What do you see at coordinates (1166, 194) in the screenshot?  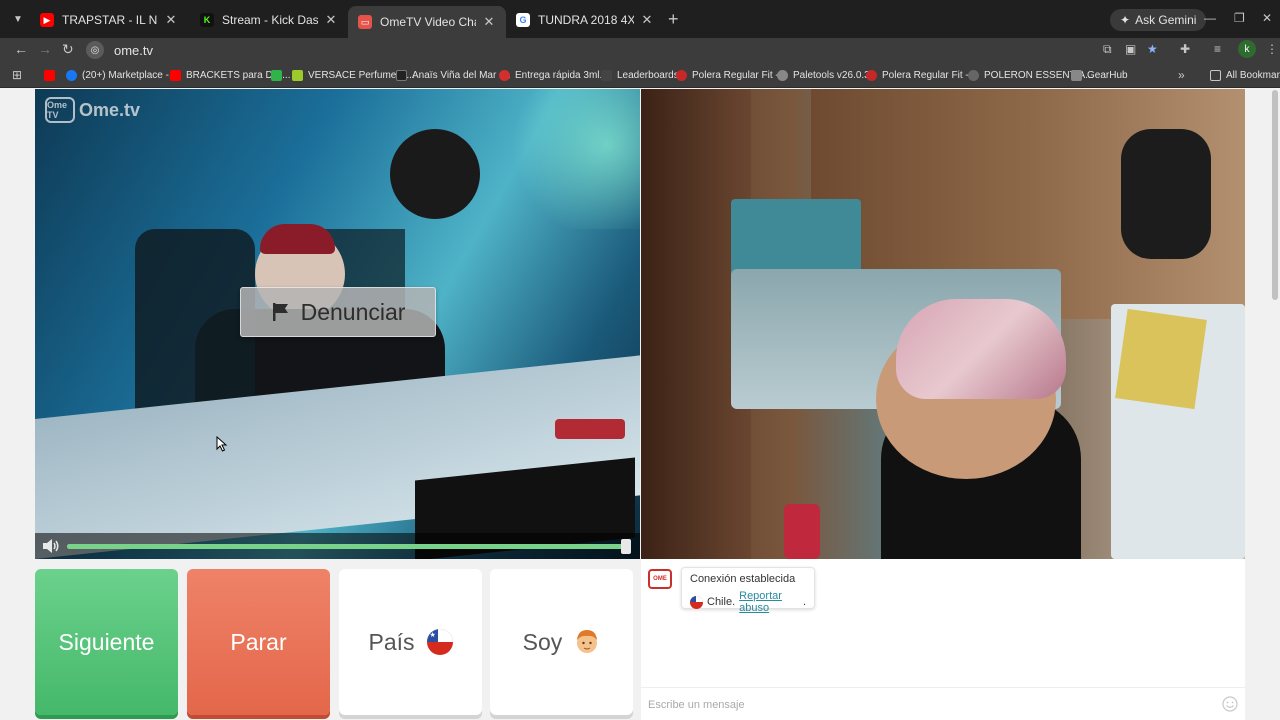 I see `hanging-caps` at bounding box center [1166, 194].